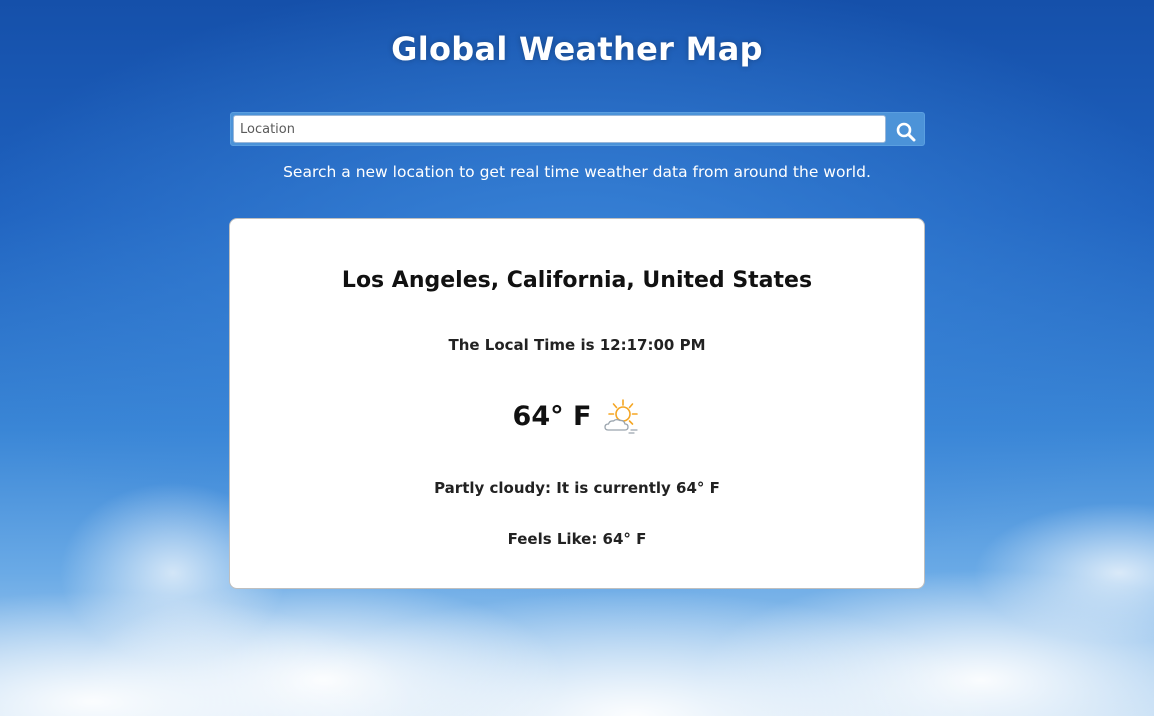 The width and height of the screenshot is (1154, 716). Describe the element at coordinates (559, 129) in the screenshot. I see `search-input` at that location.